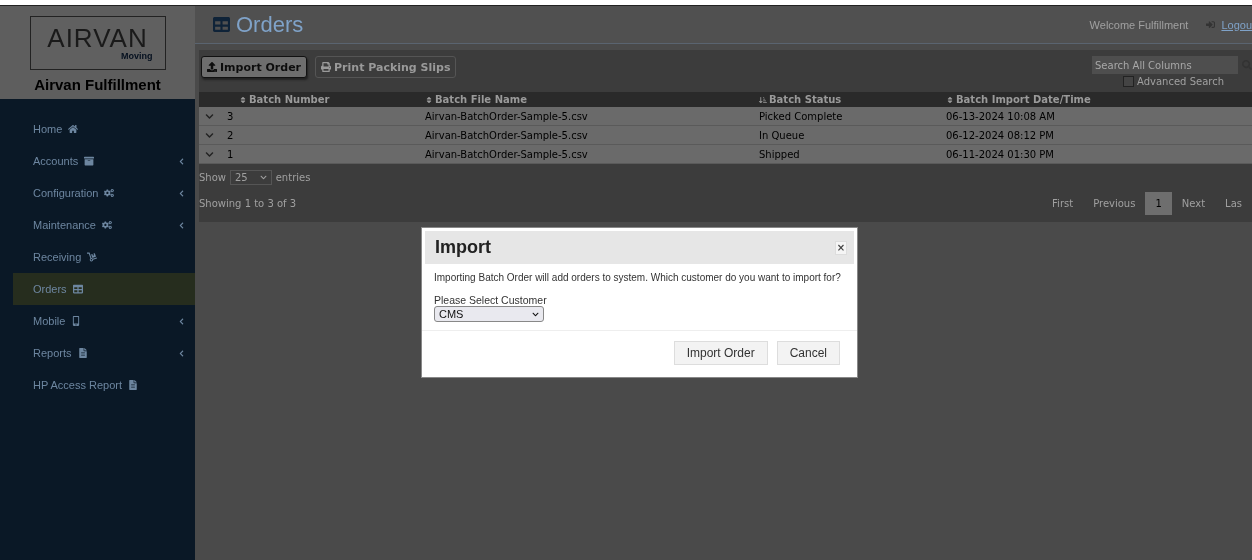 Image resolution: width=1252 pixels, height=560 pixels. What do you see at coordinates (48, 129) in the screenshot?
I see `nav-label: Home` at bounding box center [48, 129].